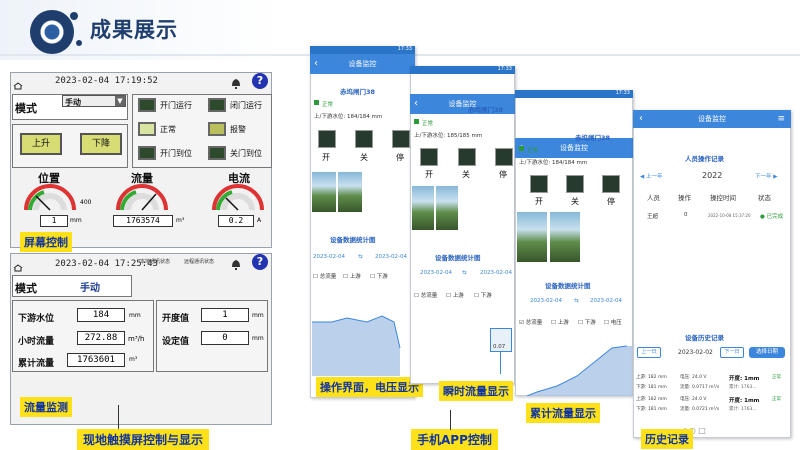  I want to click on device-name: 赤坞闸门38, so click(486, 110).